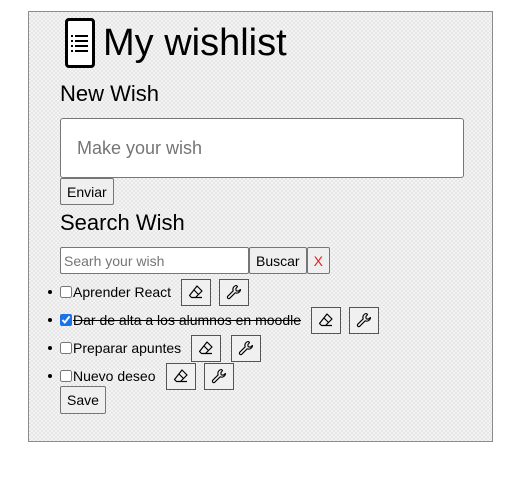 This screenshot has width=530, height=498. I want to click on wish-text: Dar de alta a los alumnos en moodle, so click(187, 320).